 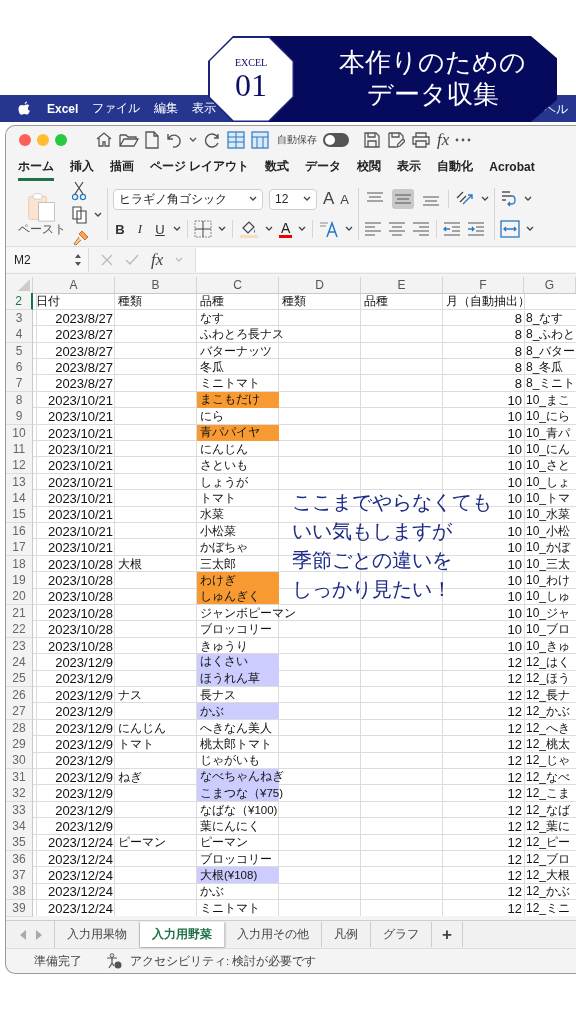 What do you see at coordinates (320, 285) in the screenshot?
I see `column-header: D` at bounding box center [320, 285].